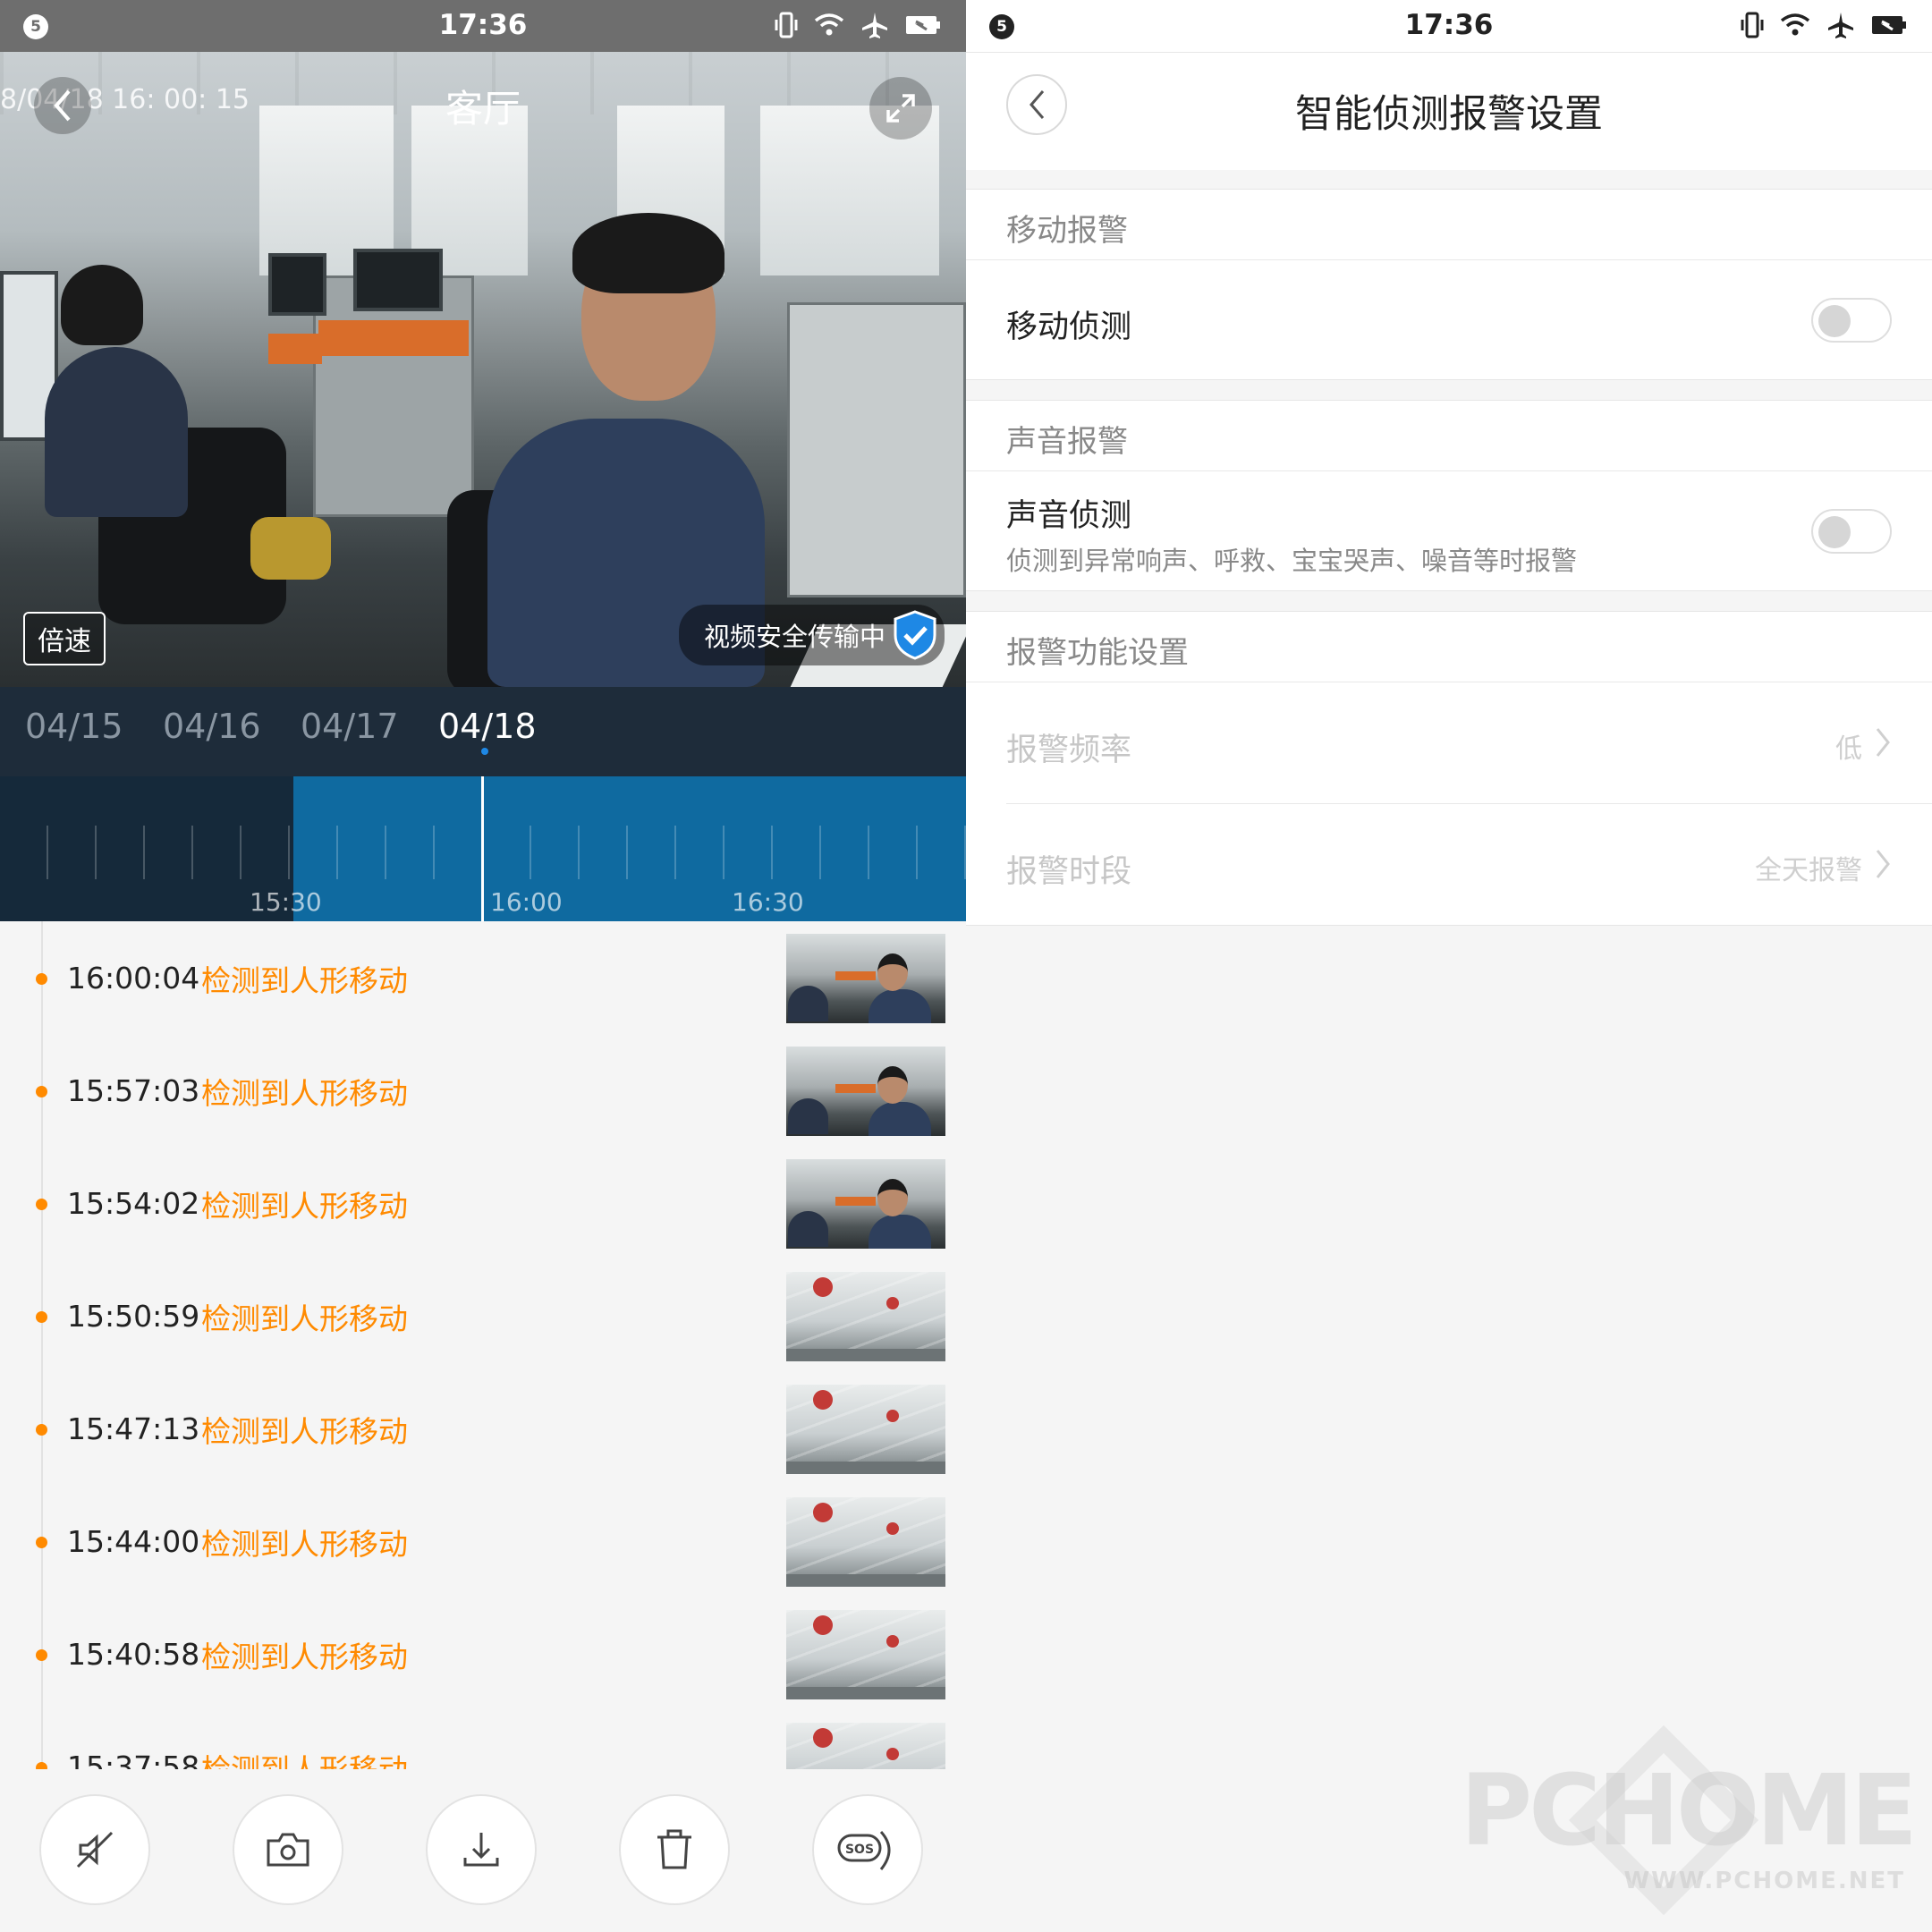 The width and height of the screenshot is (1932, 1932). I want to click on date-selector: 04/15 04/16 04/17 04/18, so click(483, 731).